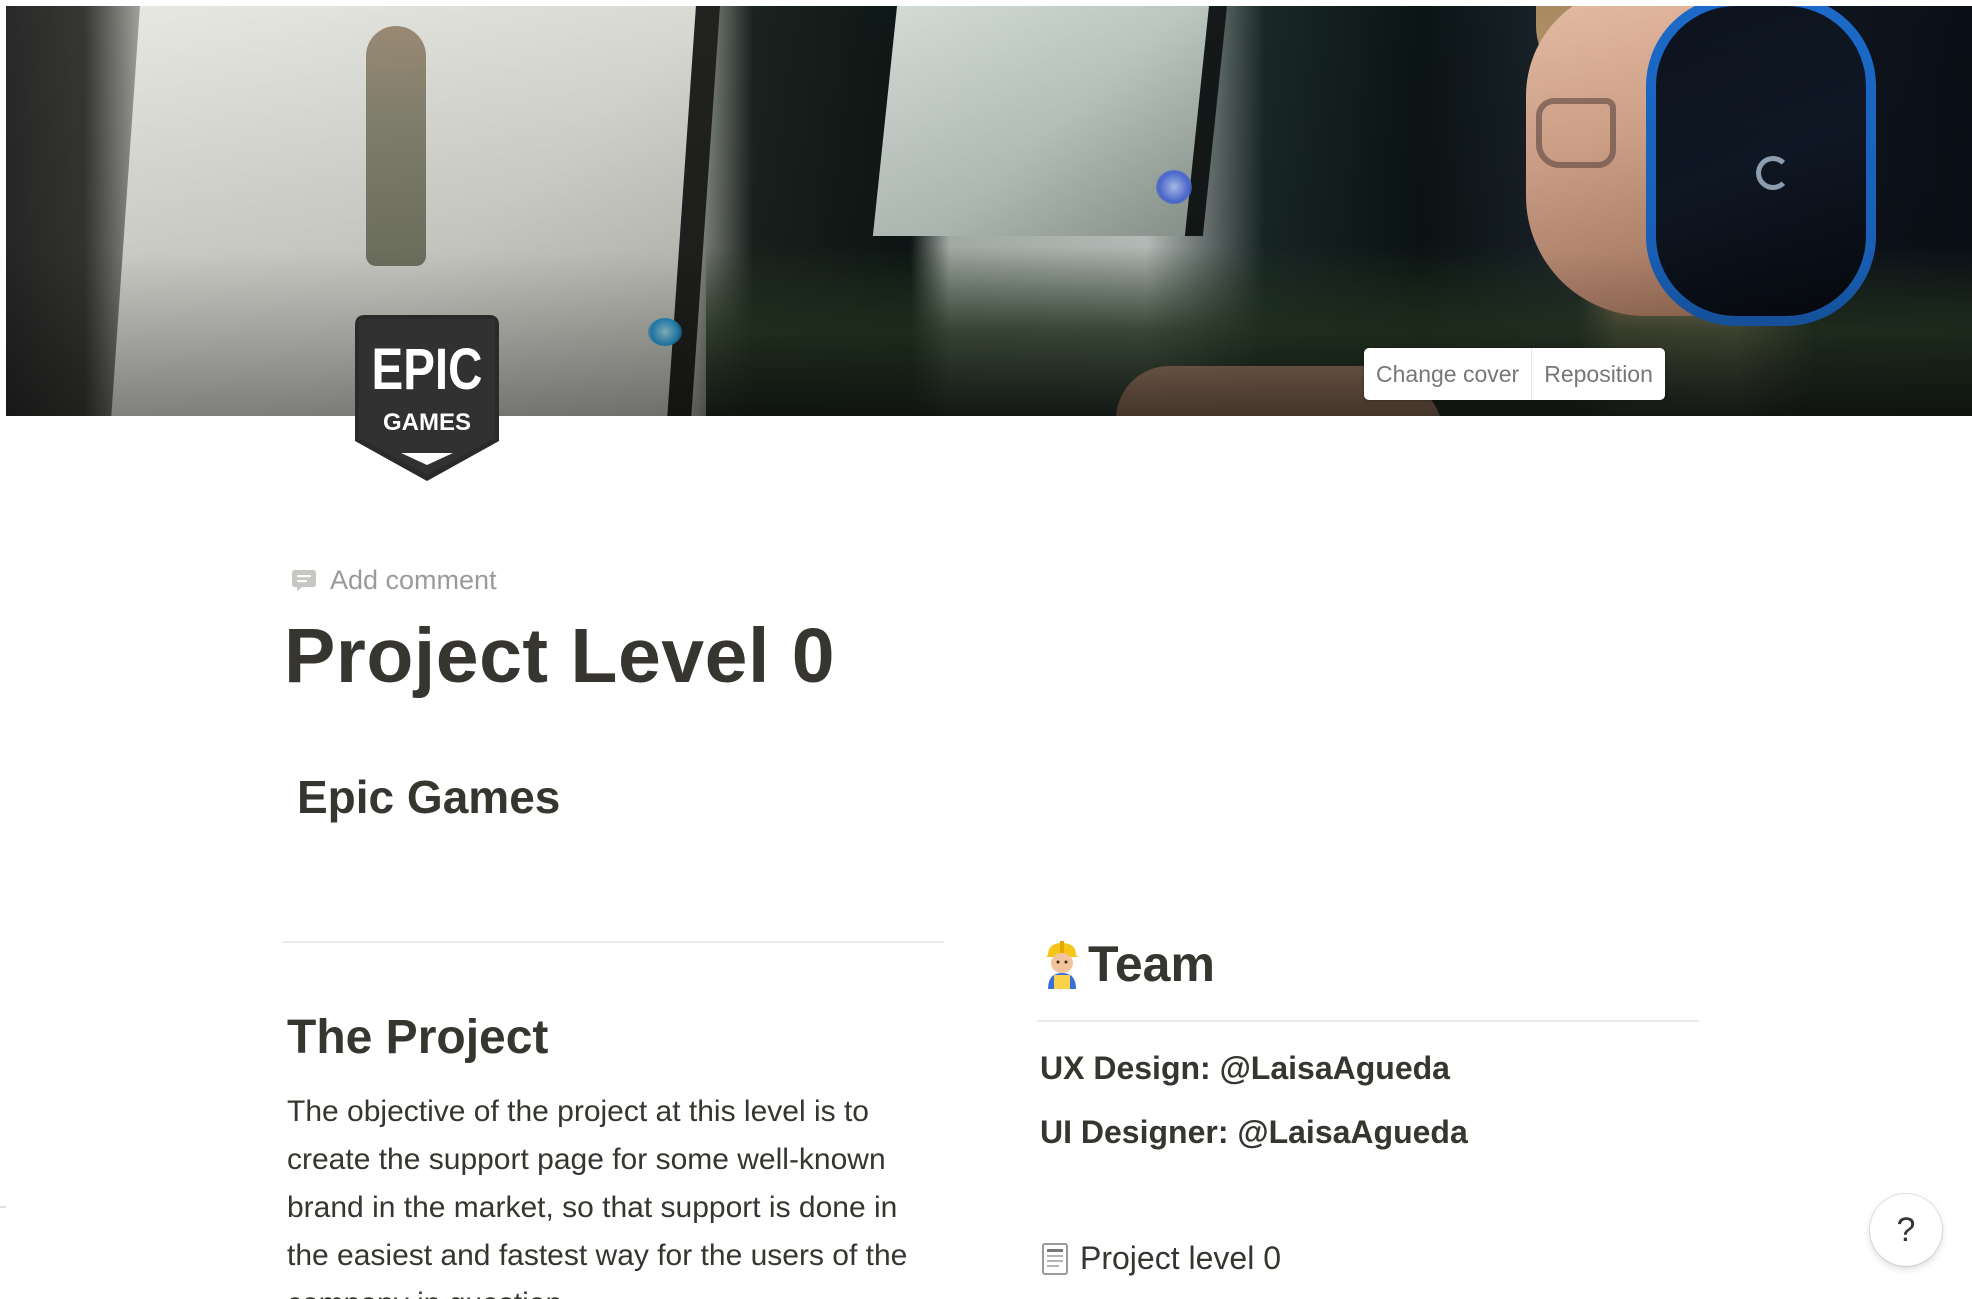 The height and width of the screenshot is (1299, 1972). I want to click on team-member-ux: UX Design: @LaisaAgueda, so click(1245, 1068).